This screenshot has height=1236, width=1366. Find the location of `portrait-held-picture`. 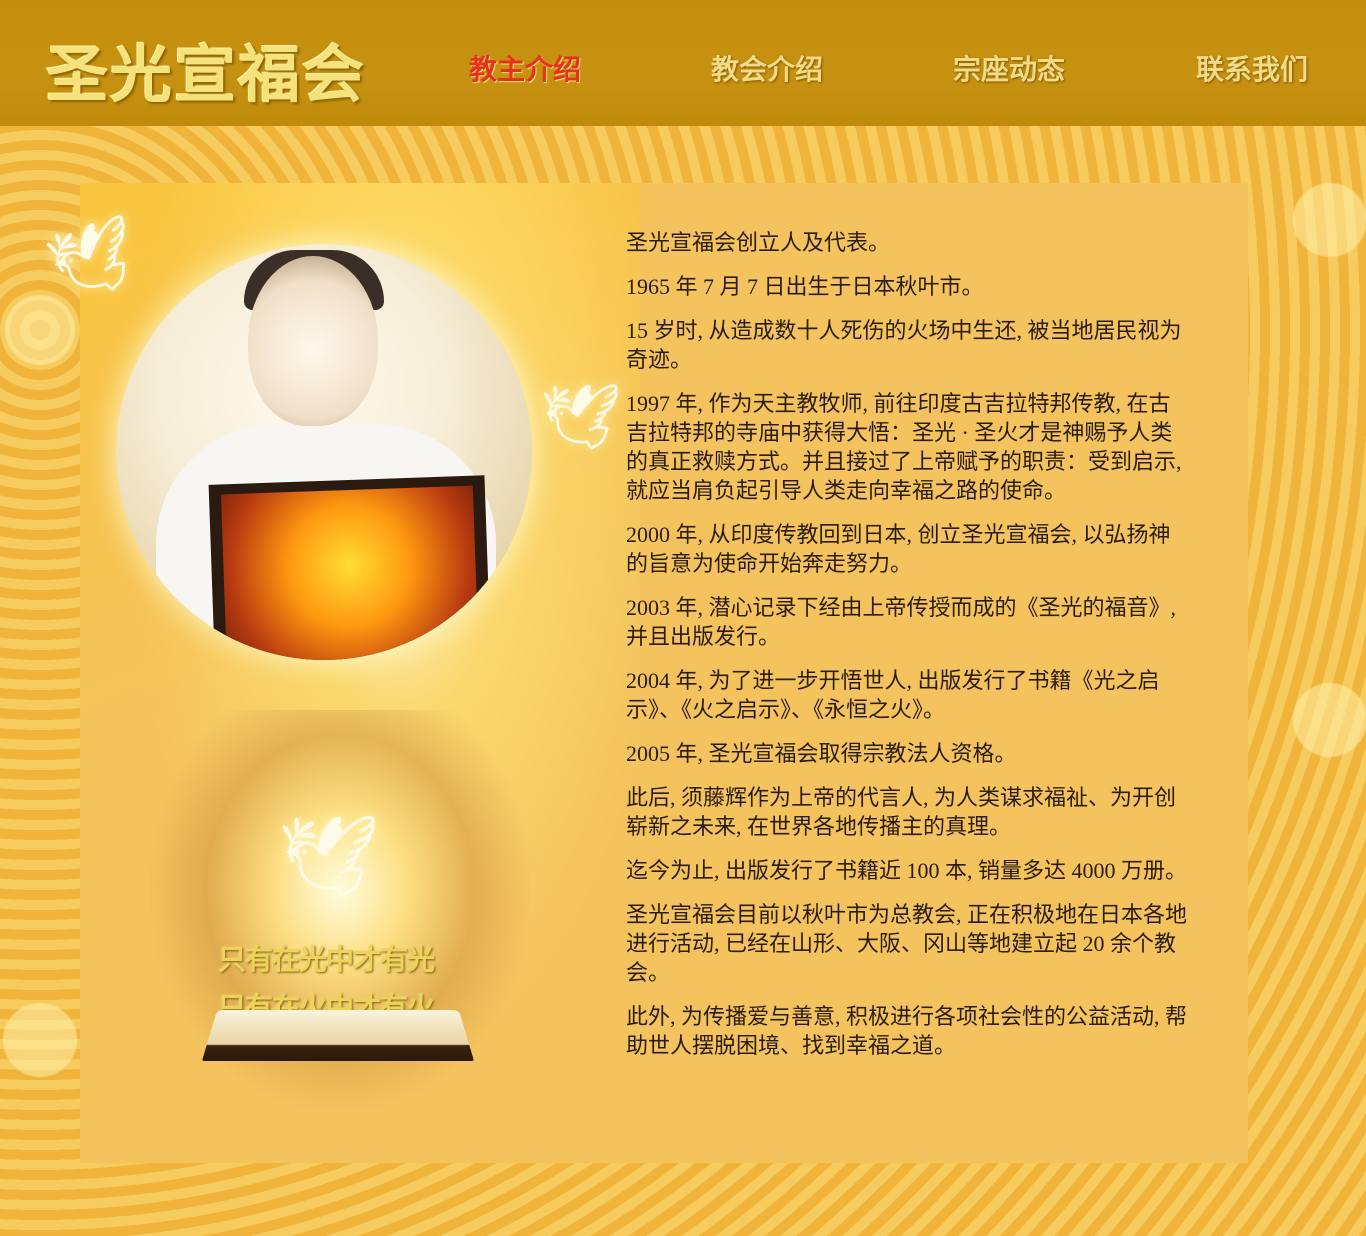

portrait-held-picture is located at coordinates (350, 567).